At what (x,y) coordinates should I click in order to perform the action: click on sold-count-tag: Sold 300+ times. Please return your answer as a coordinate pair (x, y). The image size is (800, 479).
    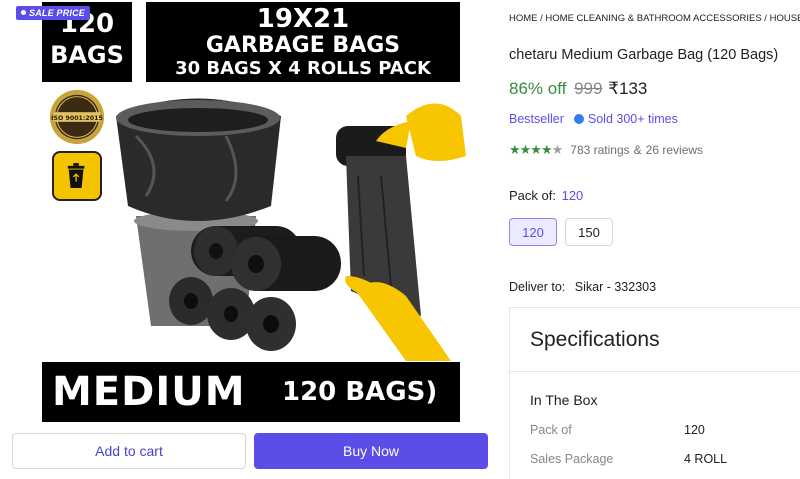
    Looking at the image, I should click on (632, 119).